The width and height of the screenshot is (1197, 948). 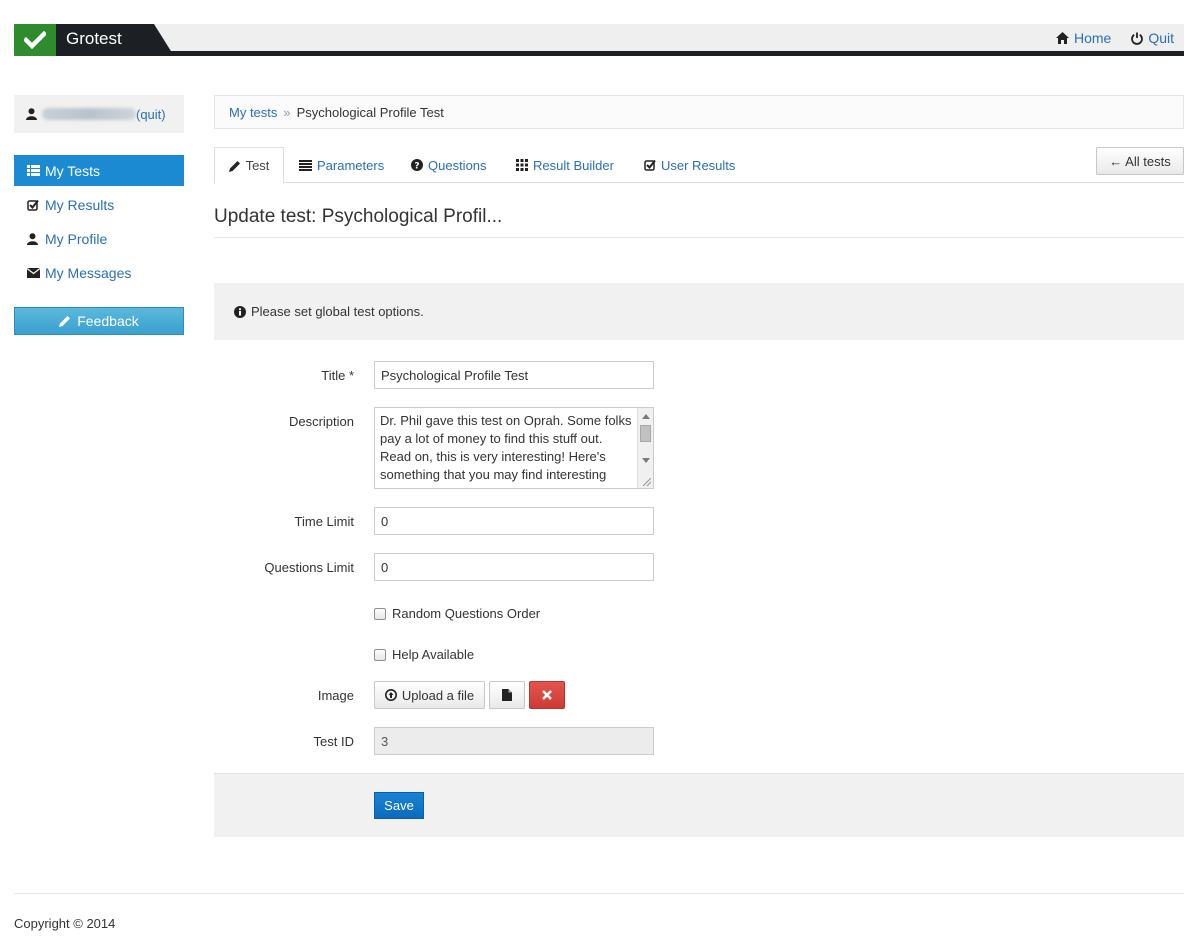 What do you see at coordinates (151, 114) in the screenshot?
I see `user-quit-link: (quit)` at bounding box center [151, 114].